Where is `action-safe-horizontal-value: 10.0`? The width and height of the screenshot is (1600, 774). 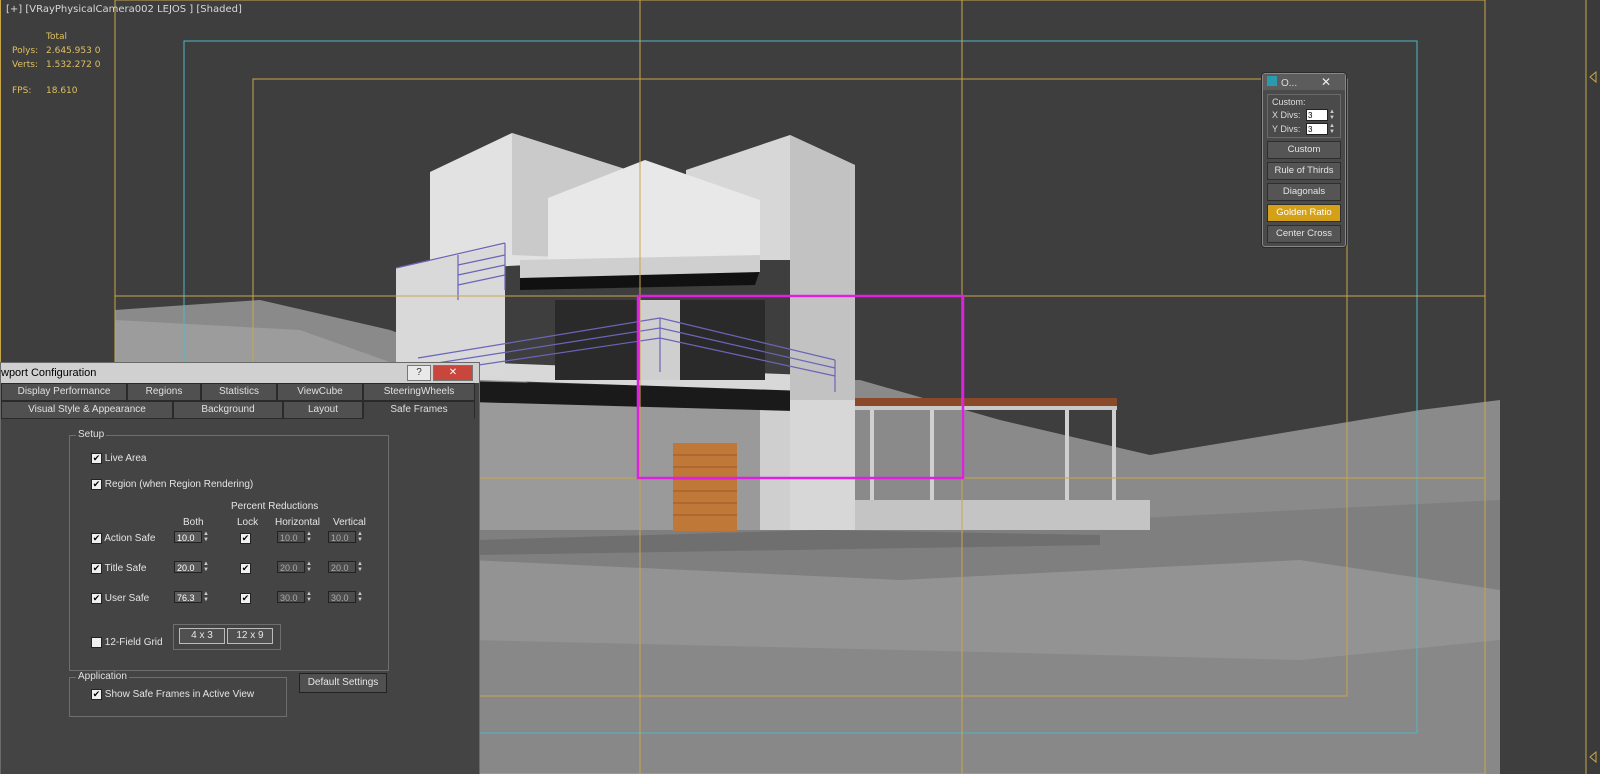
action-safe-horizontal-value: 10.0 is located at coordinates (291, 537).